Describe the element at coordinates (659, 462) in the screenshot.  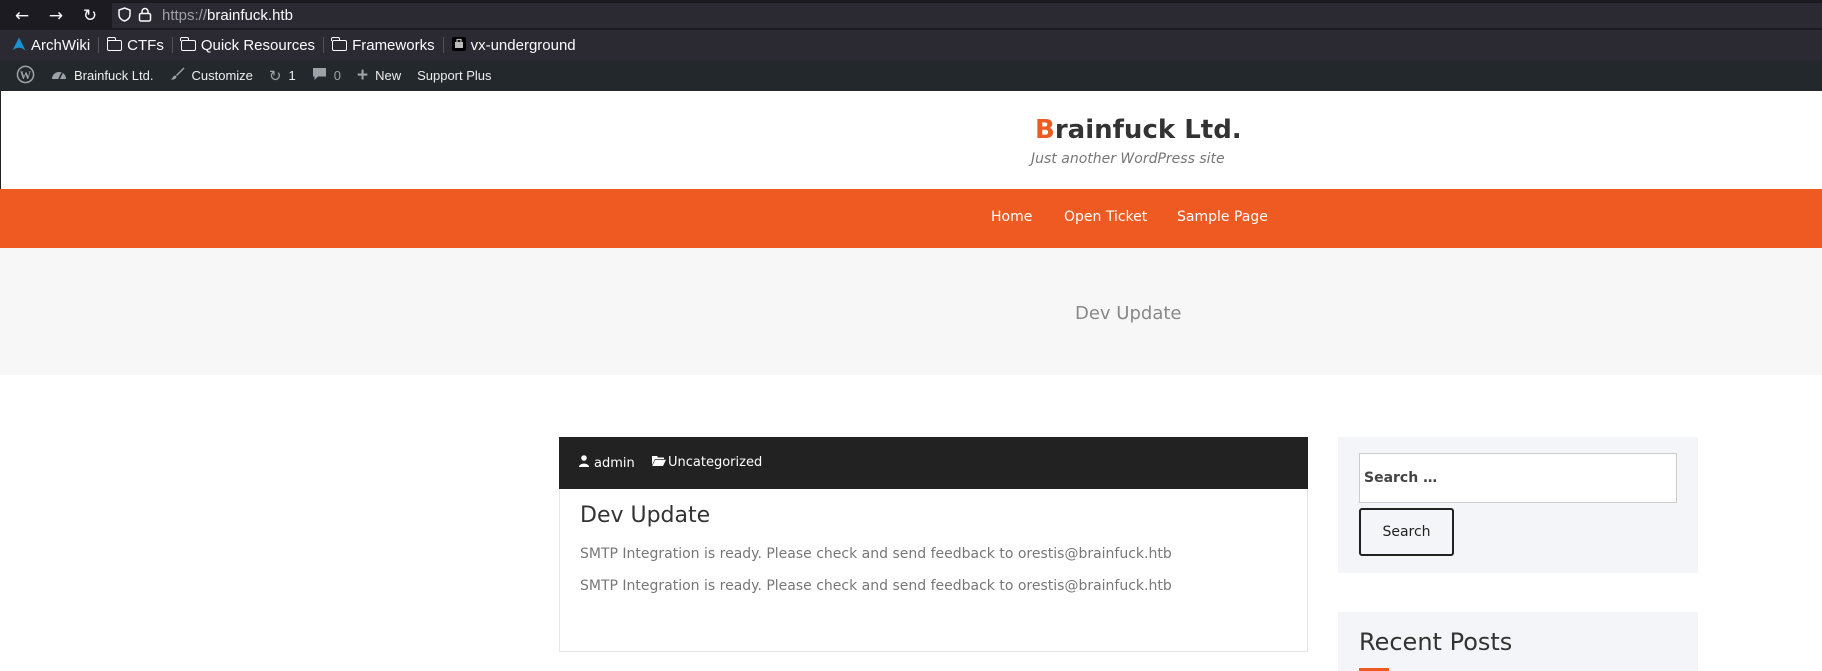
I see `folder-open-icon` at that location.